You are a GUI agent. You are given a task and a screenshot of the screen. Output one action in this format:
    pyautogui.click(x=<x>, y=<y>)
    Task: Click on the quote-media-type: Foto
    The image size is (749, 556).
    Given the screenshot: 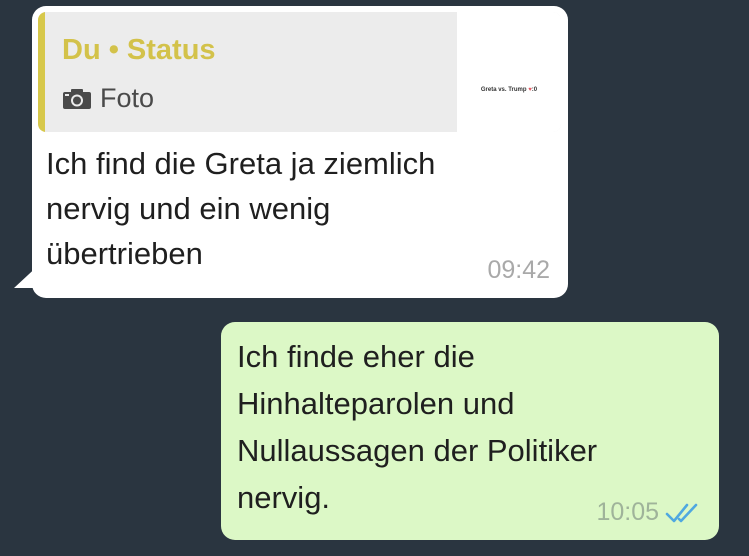 What is the action you would take?
    pyautogui.click(x=108, y=98)
    